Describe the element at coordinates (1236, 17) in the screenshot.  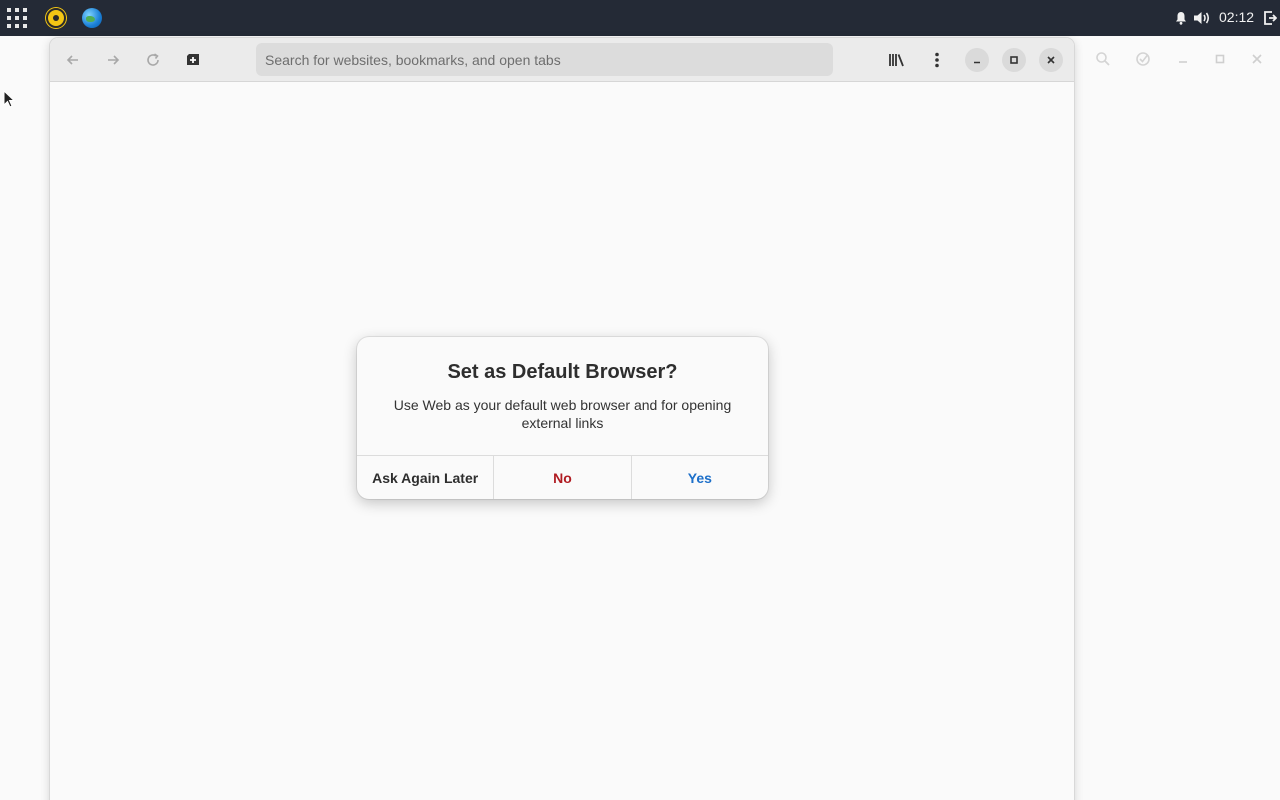
I see `clock: 02:12` at that location.